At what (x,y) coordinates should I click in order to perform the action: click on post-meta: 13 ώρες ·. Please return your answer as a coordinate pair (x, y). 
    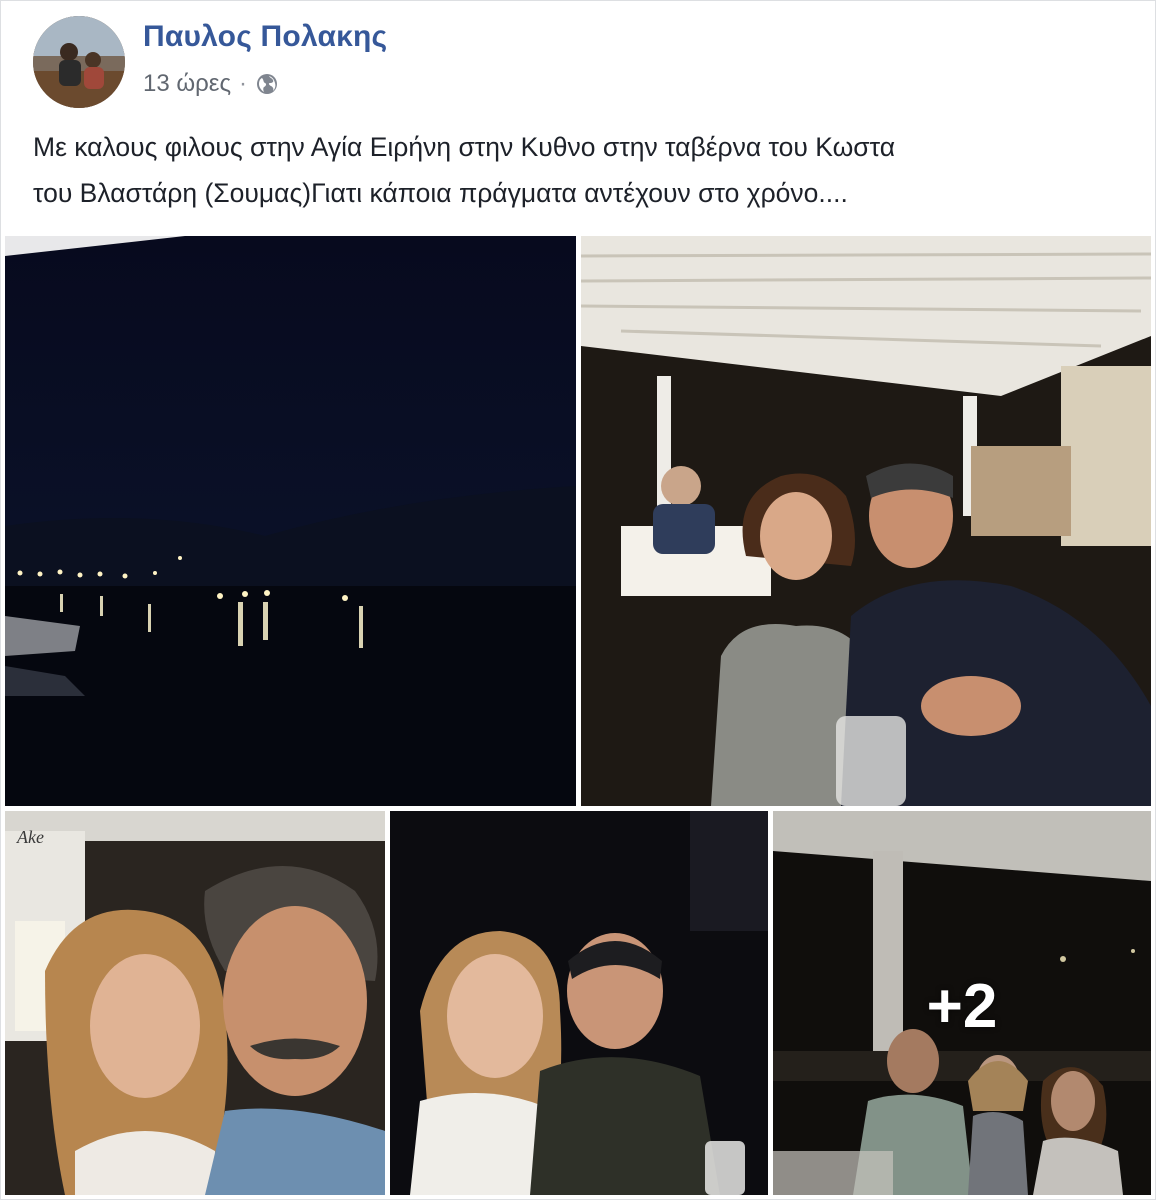
    Looking at the image, I should click on (211, 84).